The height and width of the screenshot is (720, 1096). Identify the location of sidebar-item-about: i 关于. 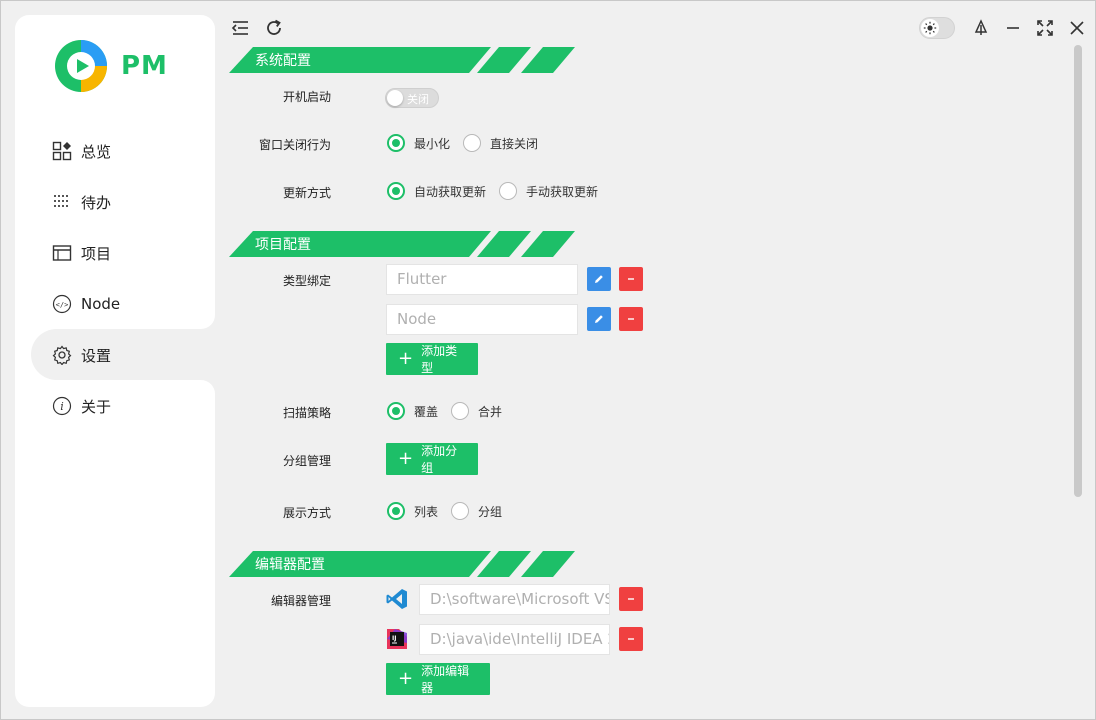
(126, 406).